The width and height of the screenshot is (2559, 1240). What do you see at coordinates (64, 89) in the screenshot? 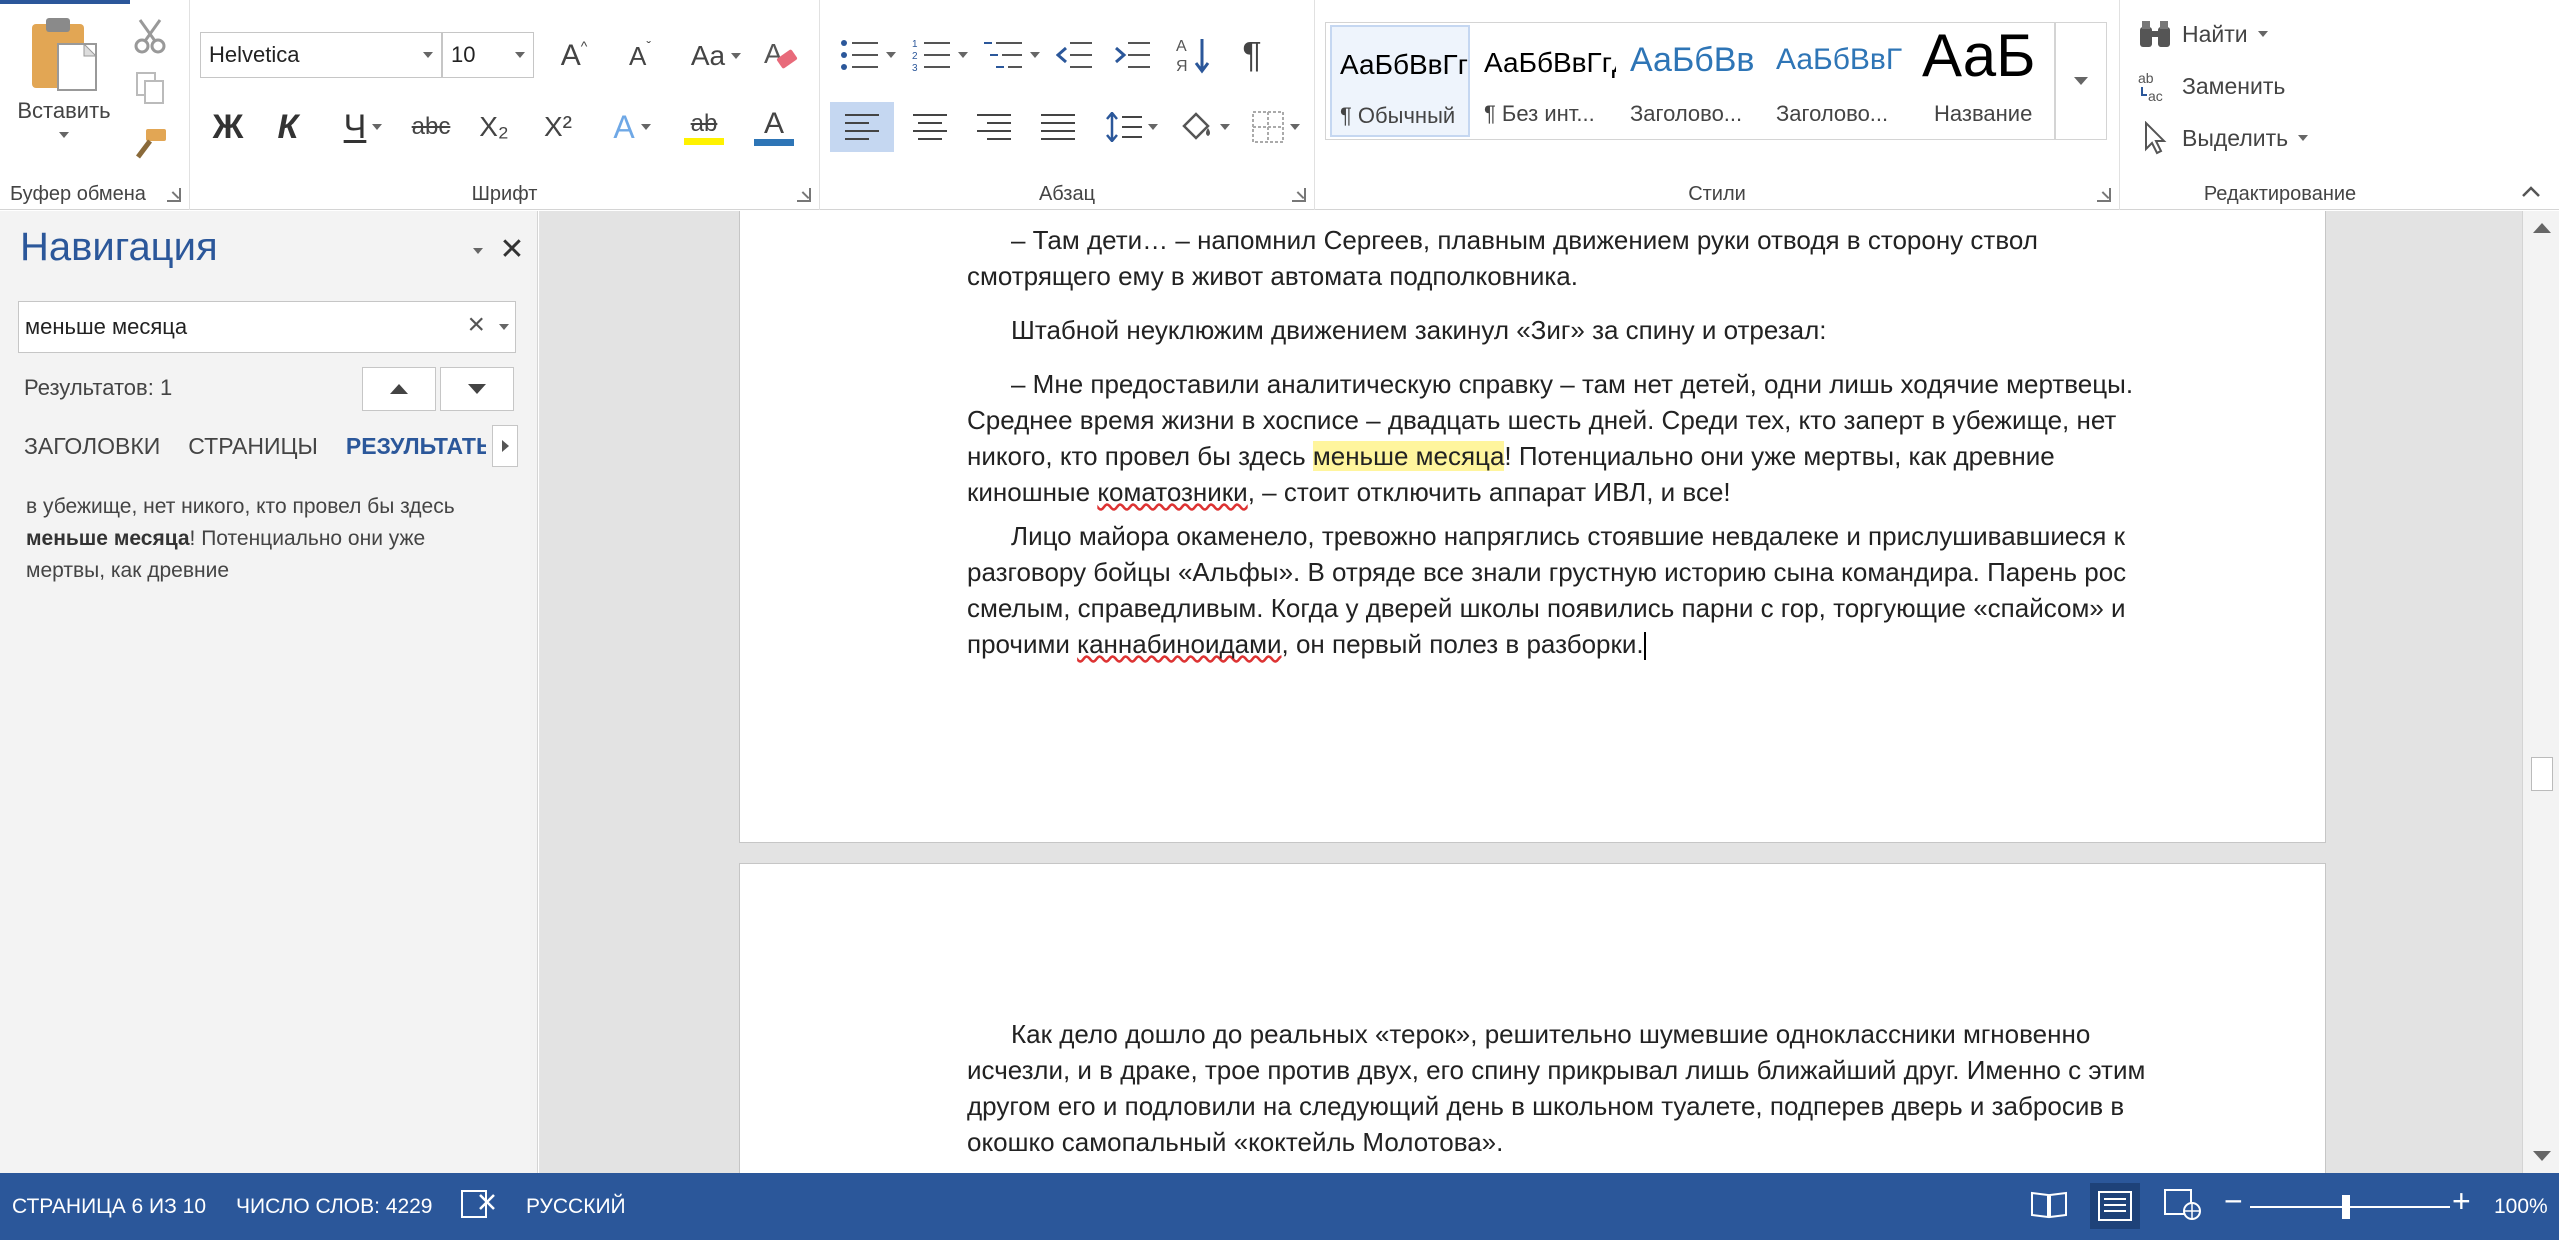
I see `paste-button: Вставить` at bounding box center [64, 89].